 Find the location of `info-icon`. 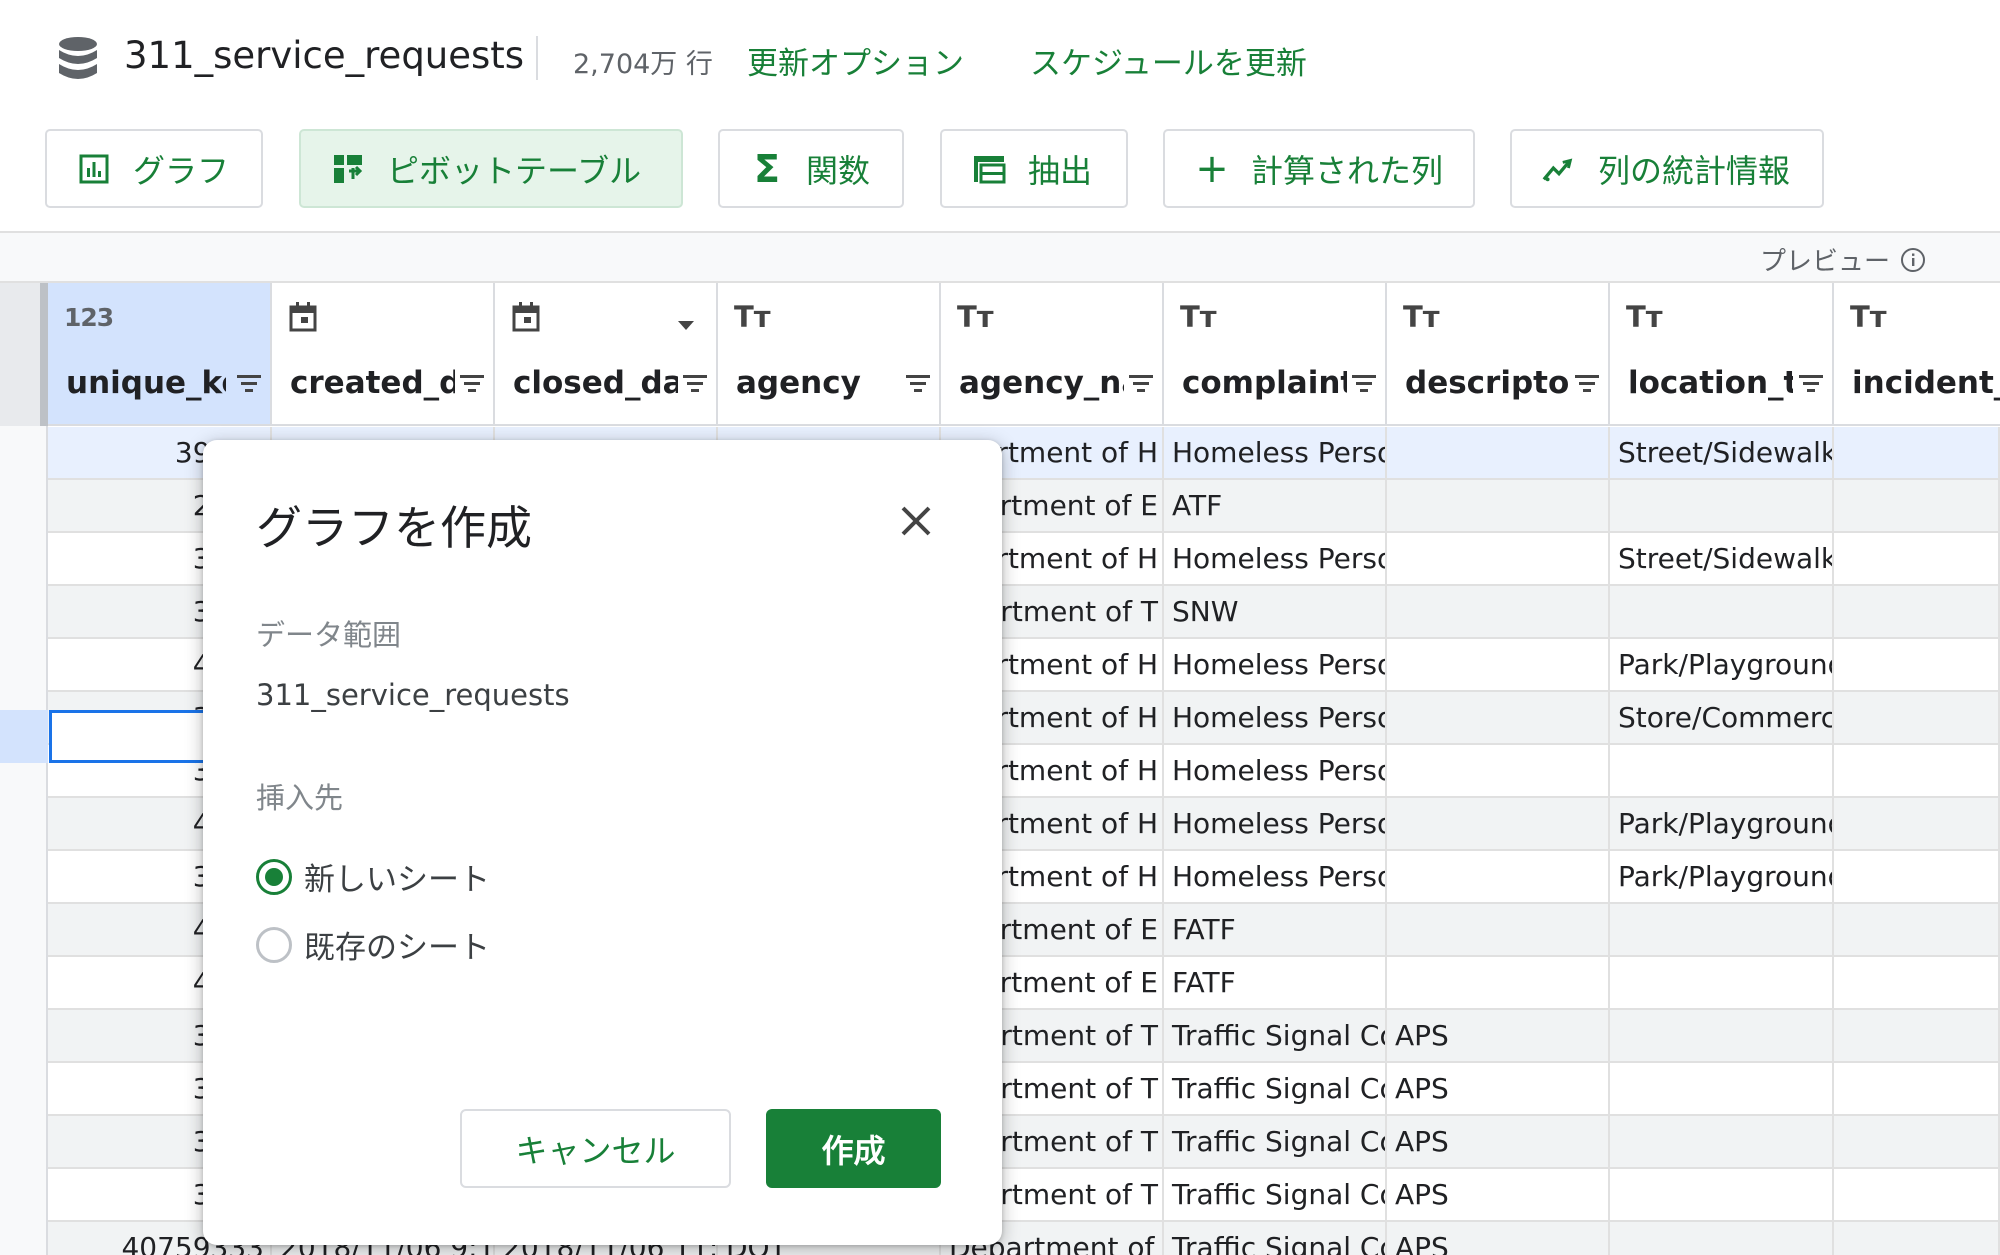

info-icon is located at coordinates (1913, 260).